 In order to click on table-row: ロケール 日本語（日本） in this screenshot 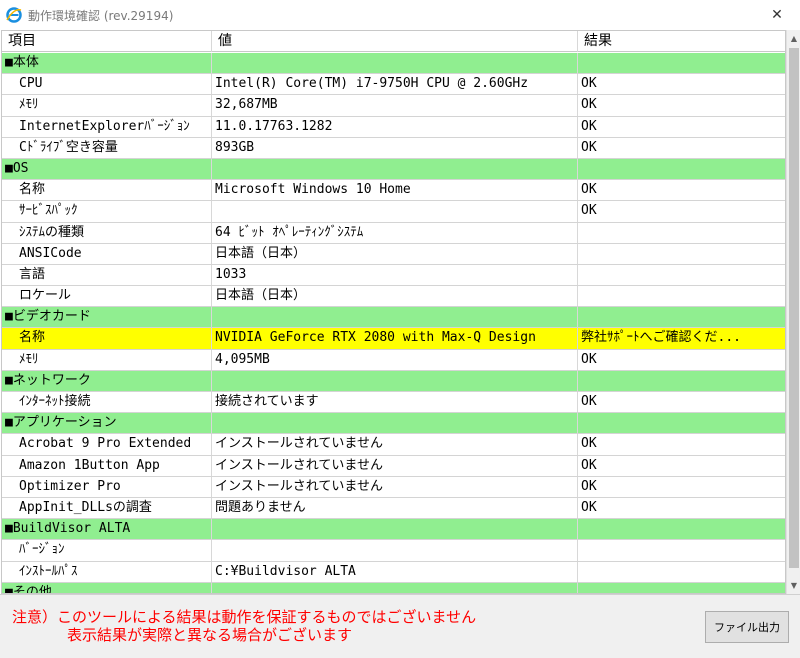, I will do `click(393, 297)`.